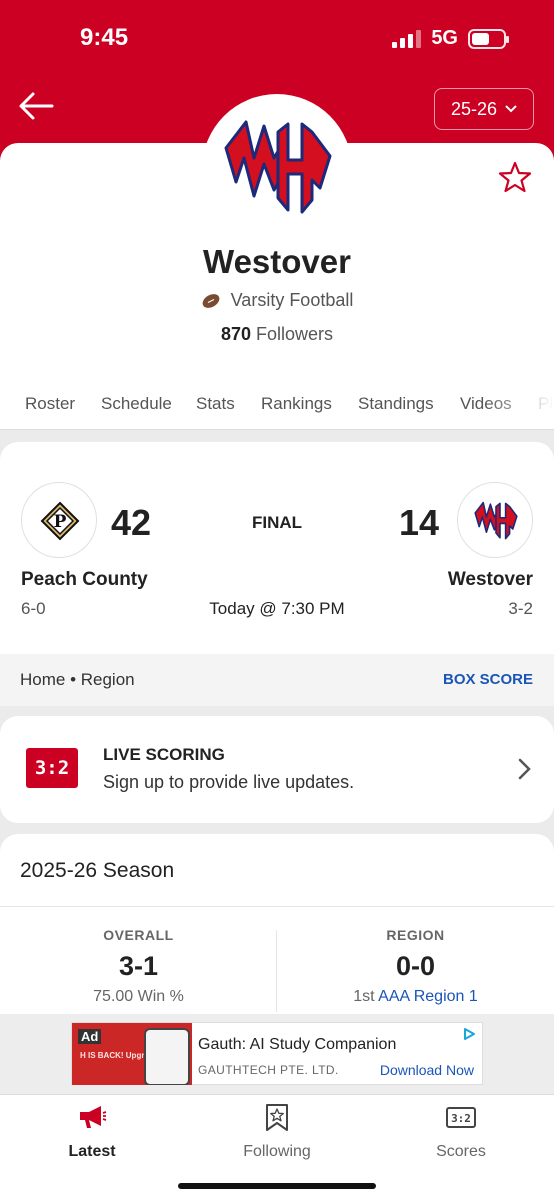  What do you see at coordinates (93, 1117) in the screenshot?
I see `megaphone-icon` at bounding box center [93, 1117].